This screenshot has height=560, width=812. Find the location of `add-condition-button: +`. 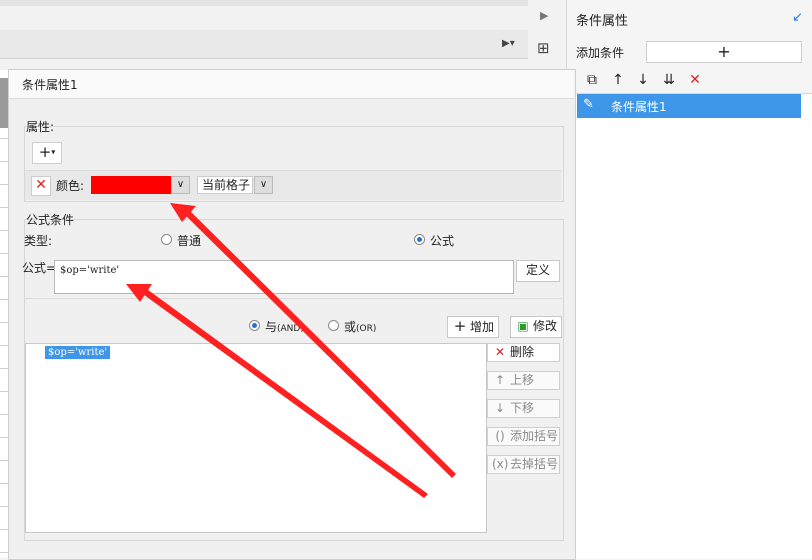

add-condition-button: + is located at coordinates (724, 52).